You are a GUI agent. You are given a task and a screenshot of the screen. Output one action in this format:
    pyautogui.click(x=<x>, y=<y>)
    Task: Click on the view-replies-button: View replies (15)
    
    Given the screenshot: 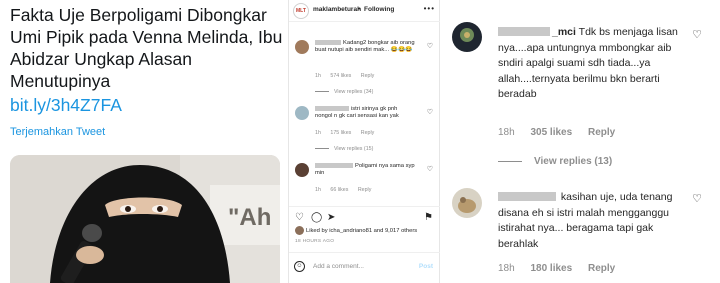 What is the action you would take?
    pyautogui.click(x=344, y=149)
    